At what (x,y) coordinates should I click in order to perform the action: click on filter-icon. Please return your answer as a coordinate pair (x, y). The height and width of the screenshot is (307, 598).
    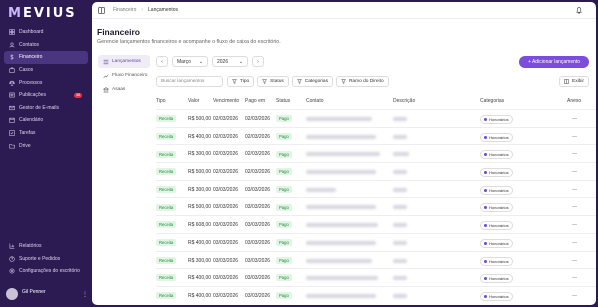
    Looking at the image, I should click on (343, 81).